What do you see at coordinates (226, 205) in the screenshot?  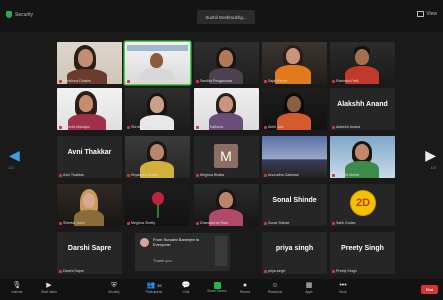 I see `participant-tile: Dhanashree Raut` at bounding box center [226, 205].